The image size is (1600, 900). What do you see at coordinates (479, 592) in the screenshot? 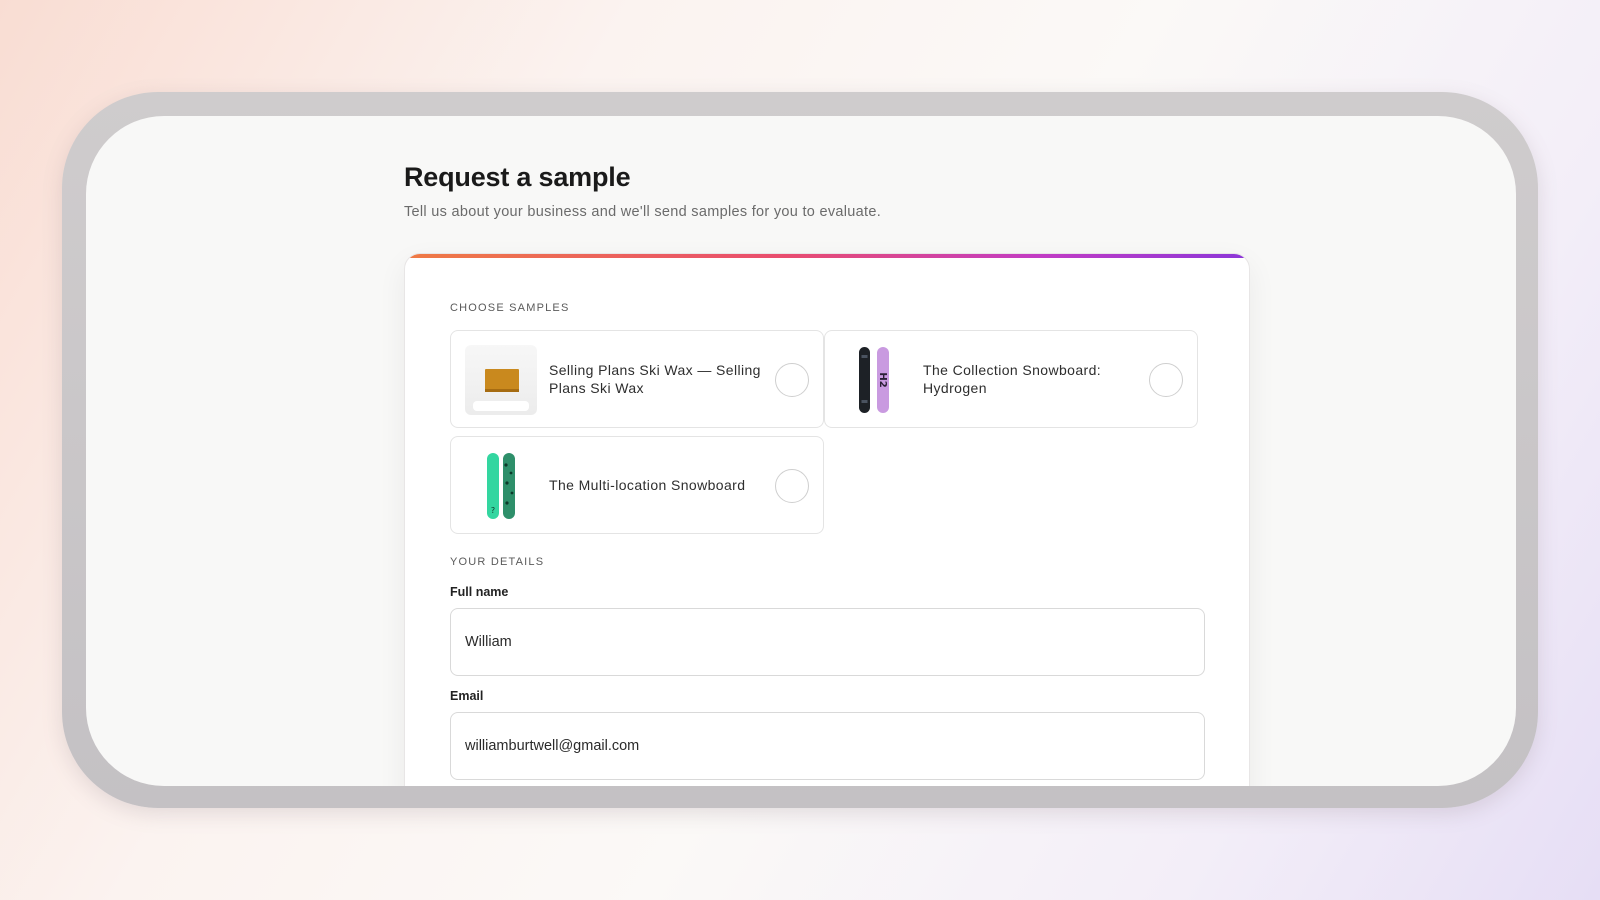
I see `full-name-label: Full name` at bounding box center [479, 592].